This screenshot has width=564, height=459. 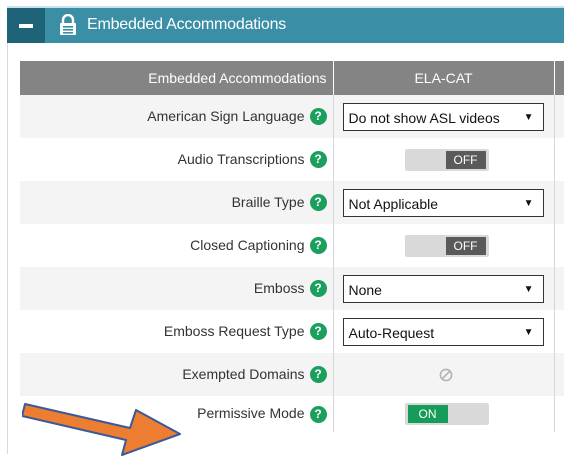 I want to click on table-row-audio-transcriptions: Audio Transcriptions? OFF, so click(x=292, y=159).